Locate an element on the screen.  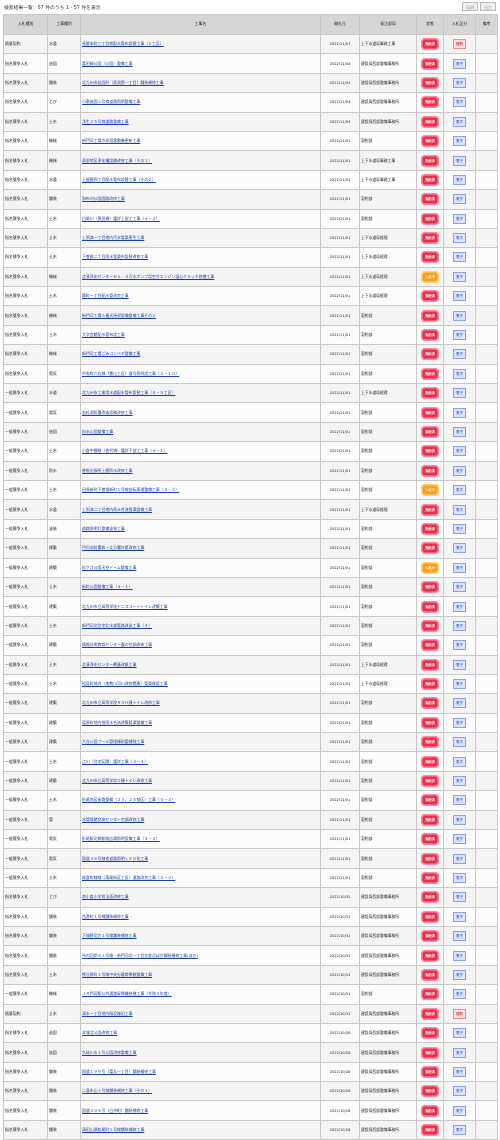
project-link: 道路照明灯整備塗装工事 is located at coordinates (103, 528).